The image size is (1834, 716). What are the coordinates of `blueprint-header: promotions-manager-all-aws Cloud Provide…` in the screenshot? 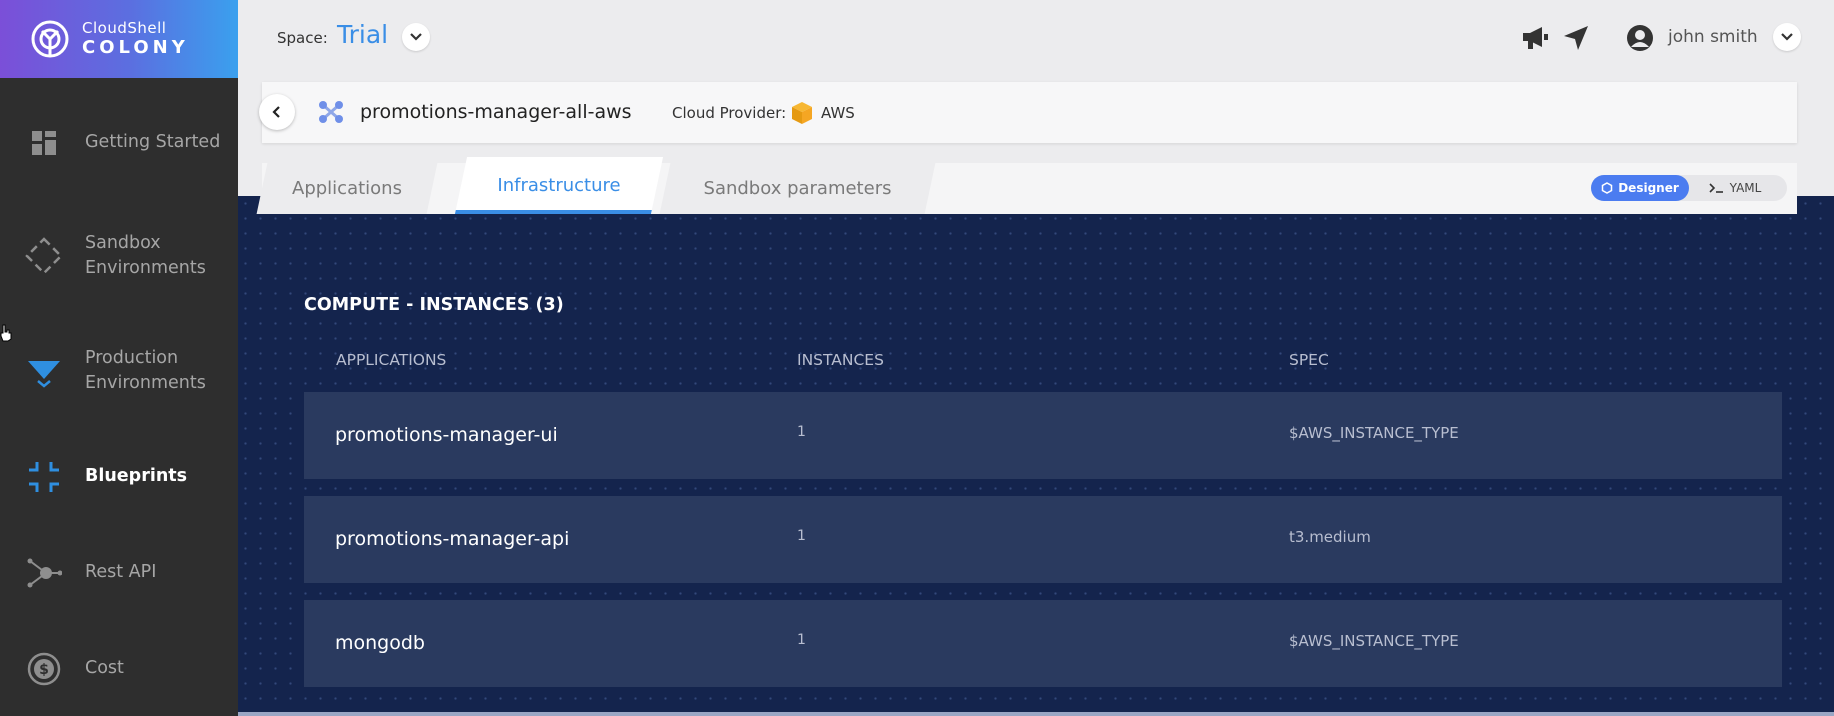 It's located at (1028, 112).